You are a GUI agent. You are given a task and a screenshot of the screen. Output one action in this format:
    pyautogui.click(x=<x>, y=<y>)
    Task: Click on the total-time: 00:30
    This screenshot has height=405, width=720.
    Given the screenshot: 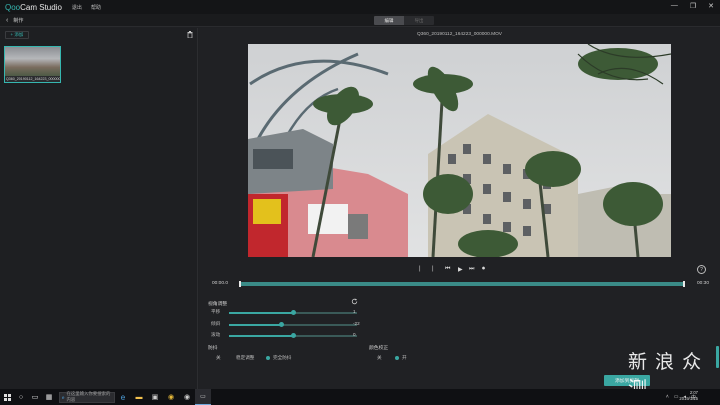 What is the action you would take?
    pyautogui.click(x=702, y=283)
    